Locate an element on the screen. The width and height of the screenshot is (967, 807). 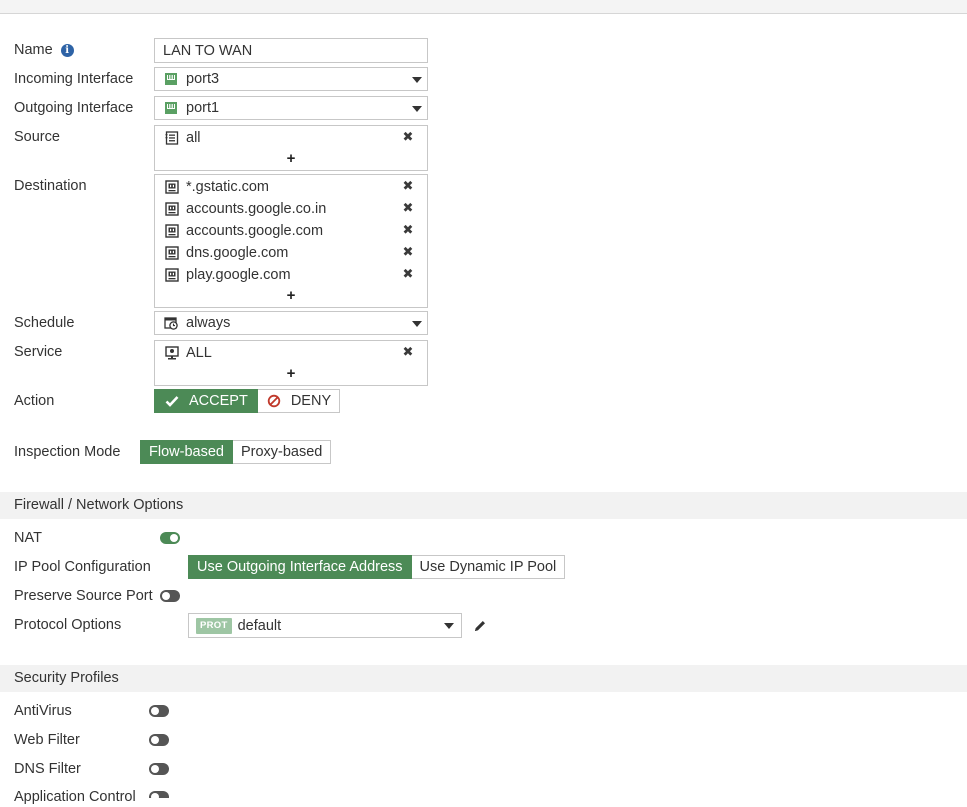
security-profiles-header: Security Profiles is located at coordinates (483, 678).